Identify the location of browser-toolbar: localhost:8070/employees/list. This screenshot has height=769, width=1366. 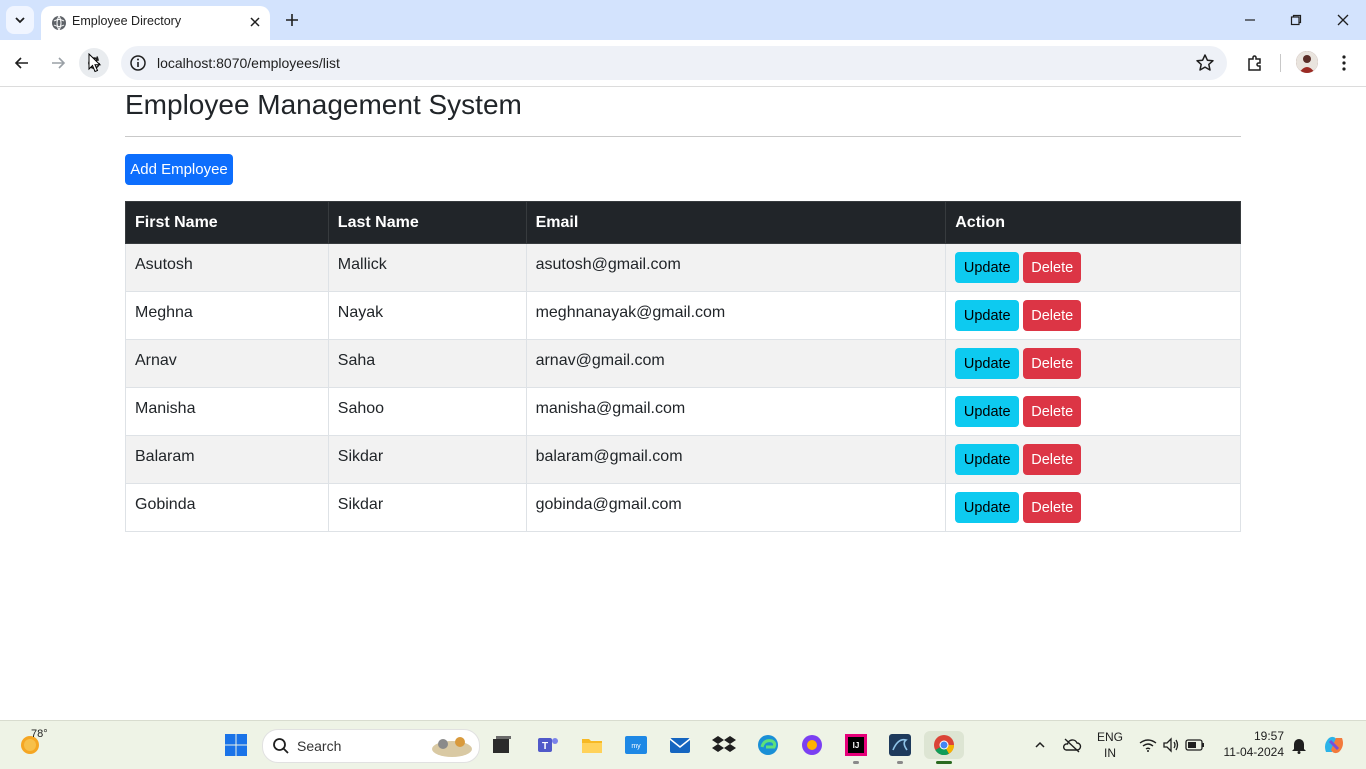
(683, 63).